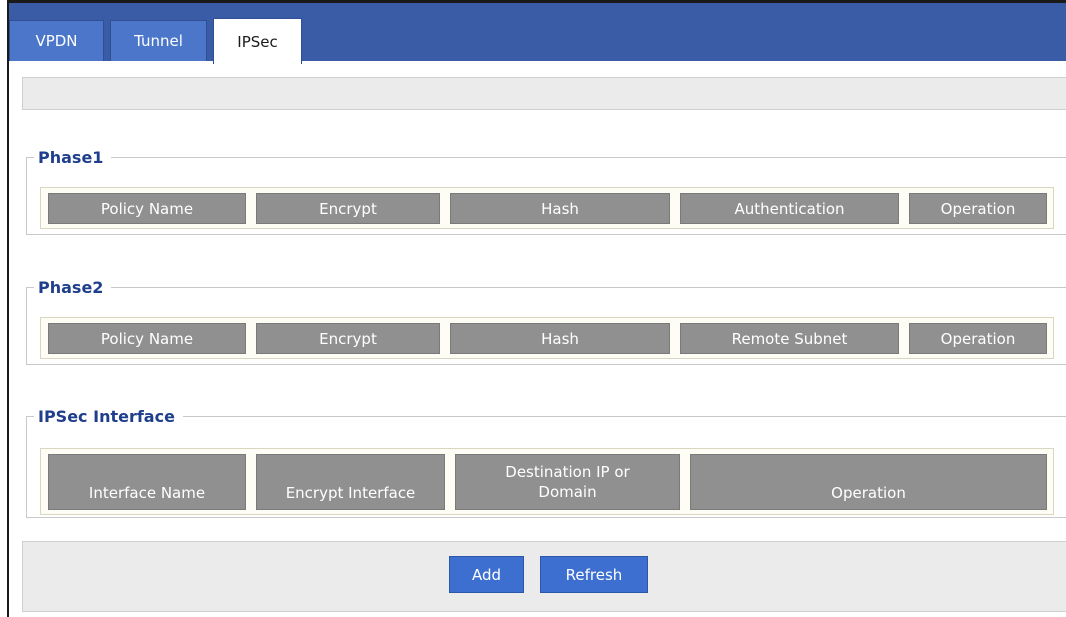 The image size is (1066, 617). I want to click on phase1-col-encrypt: Encrypt, so click(348, 208).